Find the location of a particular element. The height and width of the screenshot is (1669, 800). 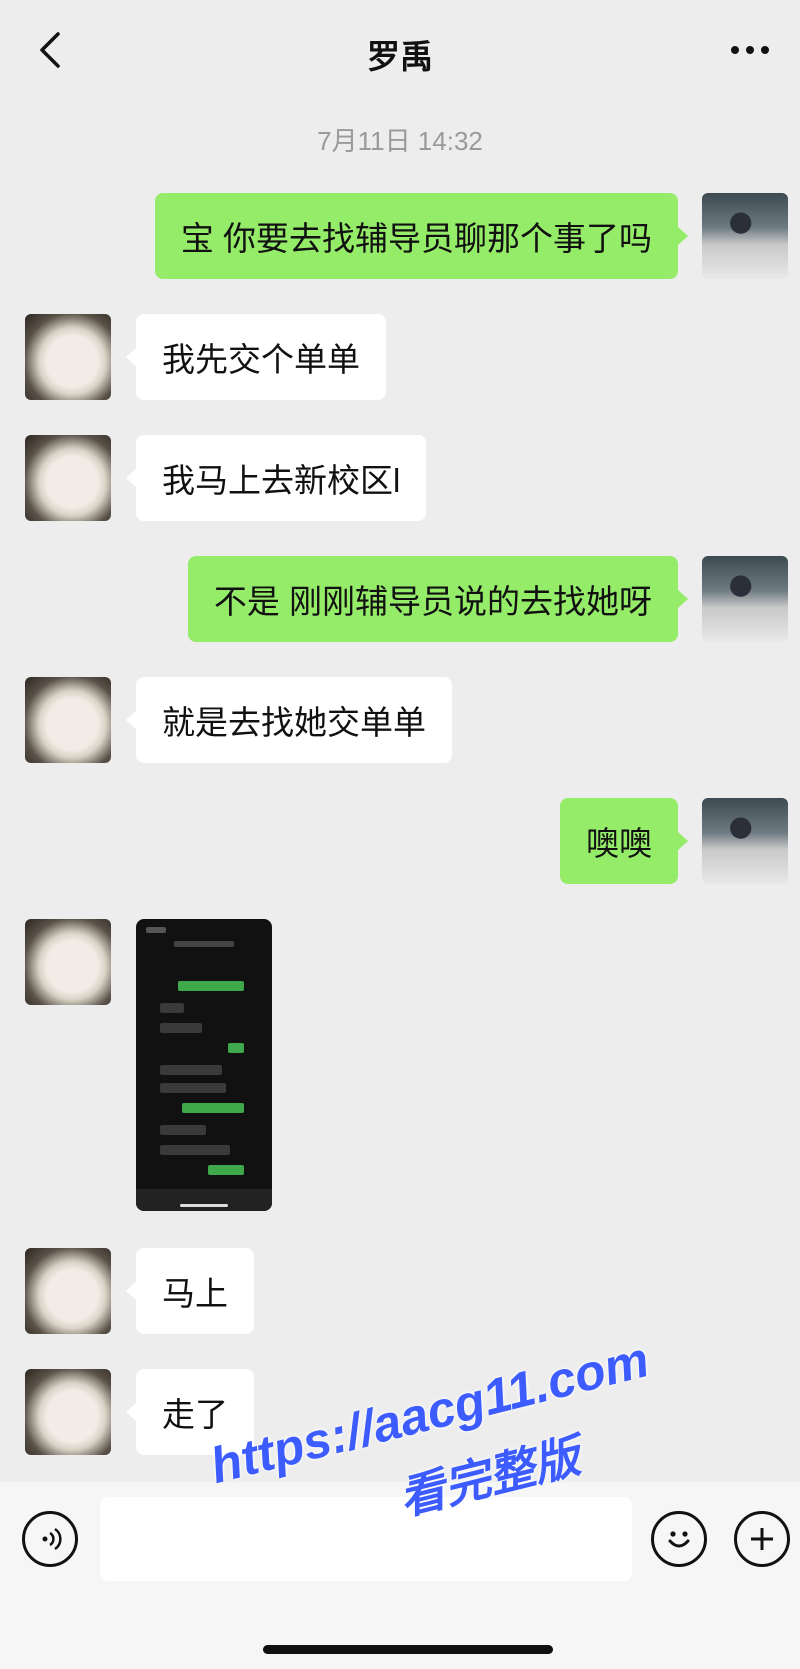

message-bubble-other: 就是去找她交单单 is located at coordinates (289, 720).